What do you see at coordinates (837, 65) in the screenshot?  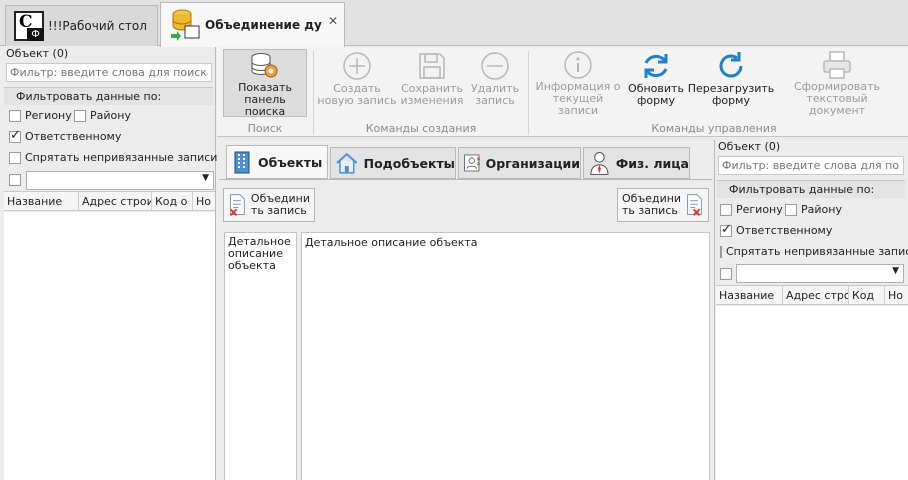 I see `printer-icon` at bounding box center [837, 65].